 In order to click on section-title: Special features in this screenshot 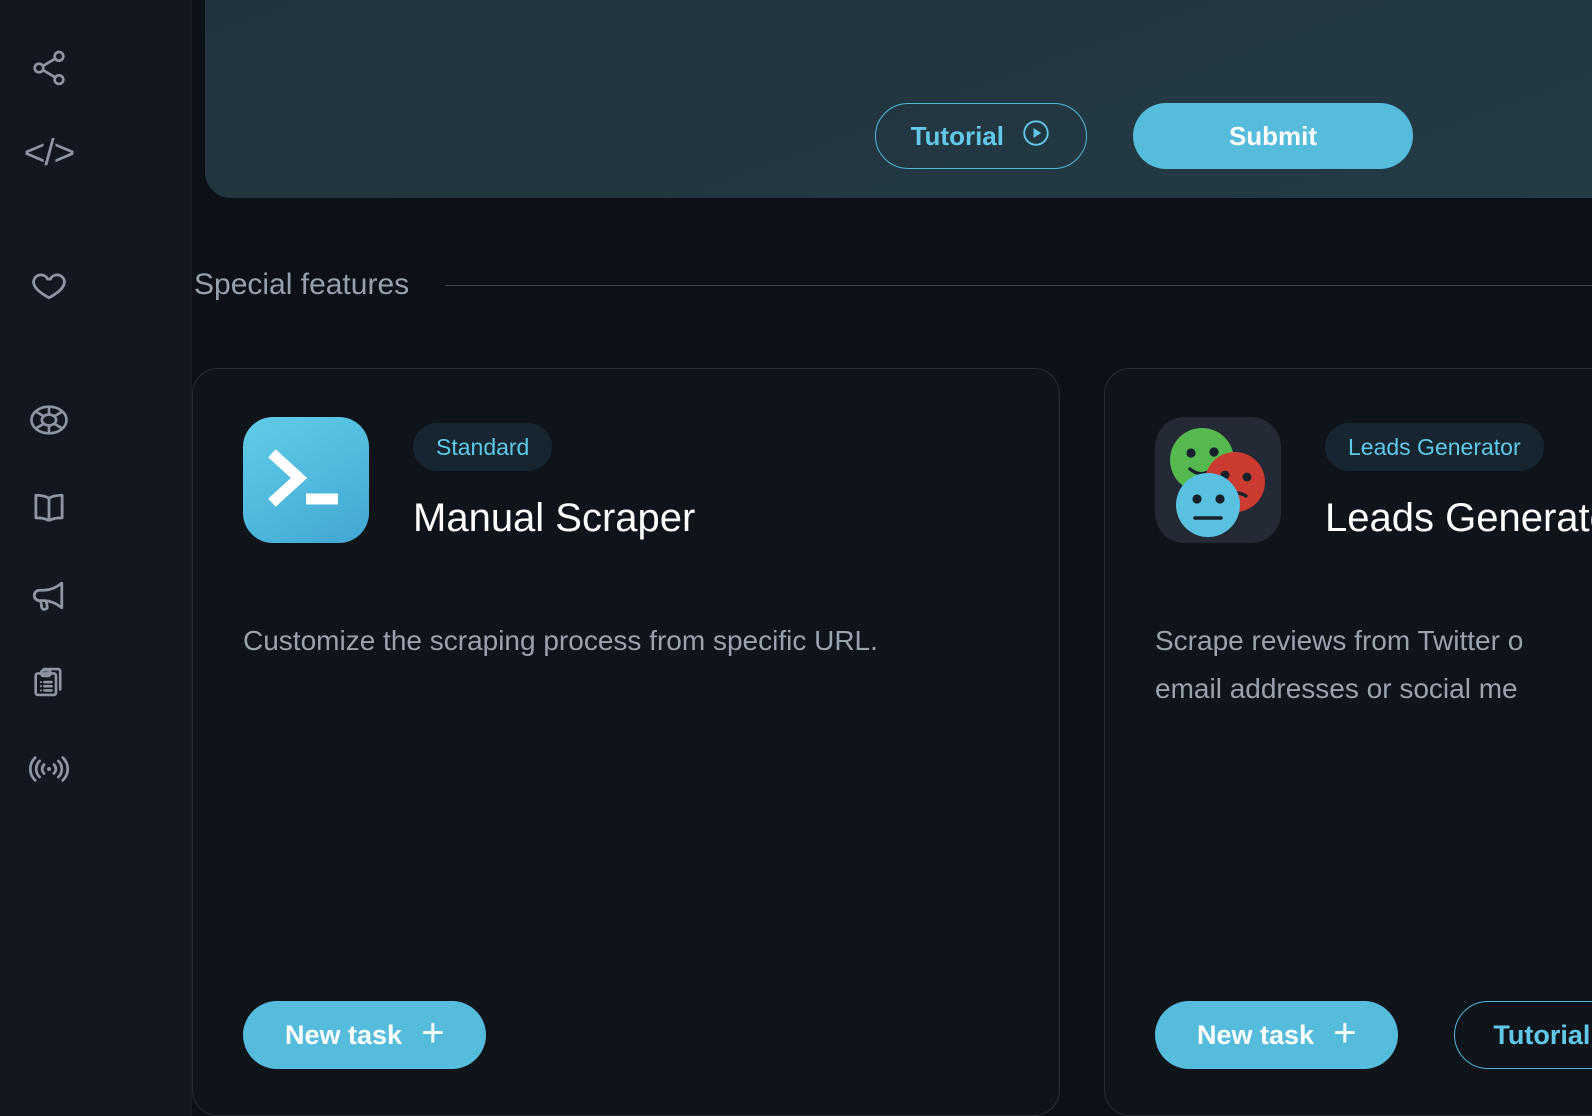, I will do `click(302, 284)`.